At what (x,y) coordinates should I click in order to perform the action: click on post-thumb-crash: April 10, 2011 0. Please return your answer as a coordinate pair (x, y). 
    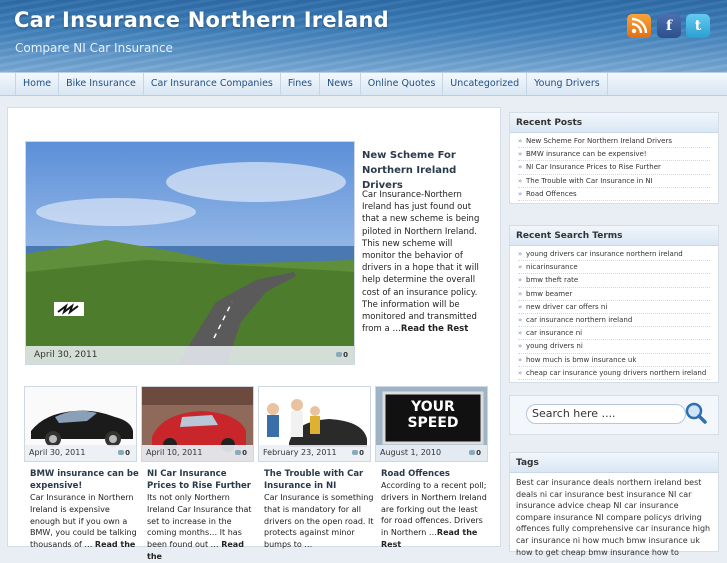
    Looking at the image, I should click on (197, 424).